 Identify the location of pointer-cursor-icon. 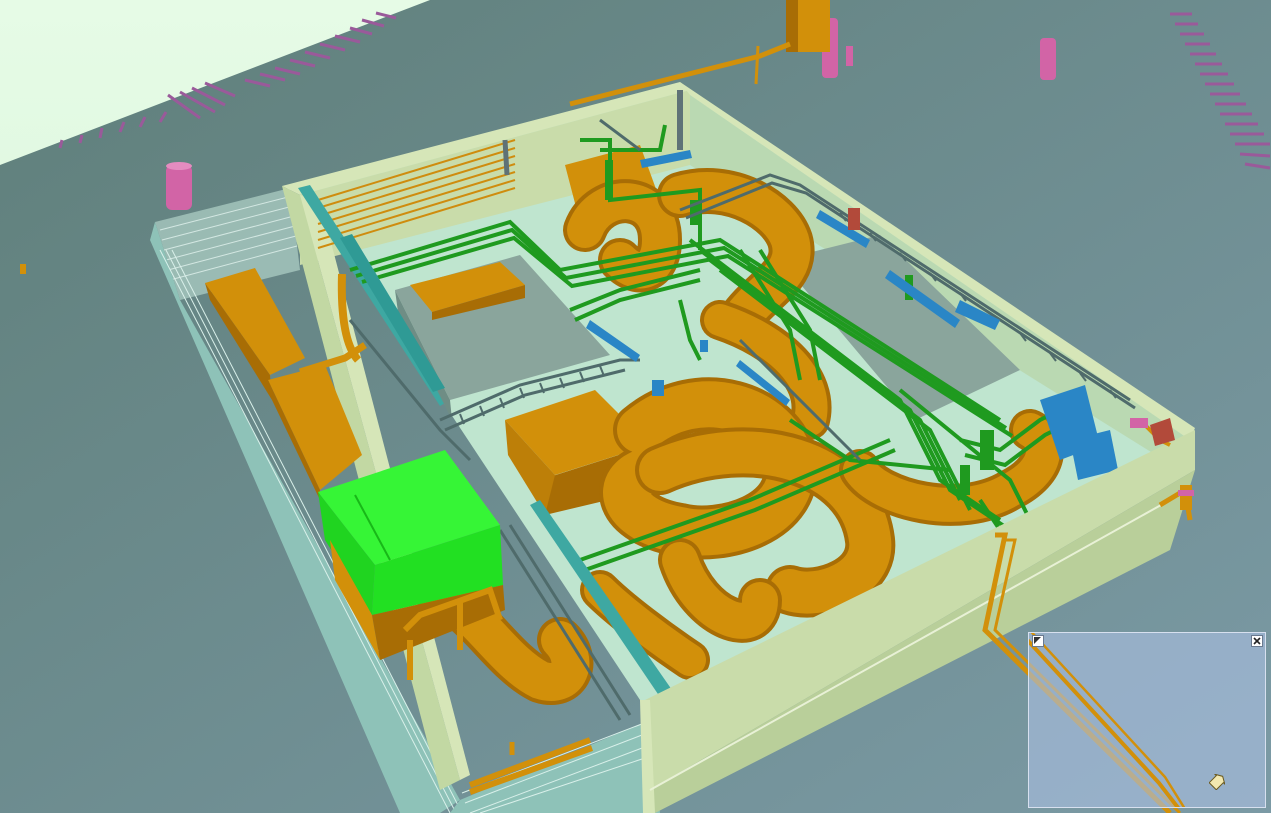
(1217, 782).